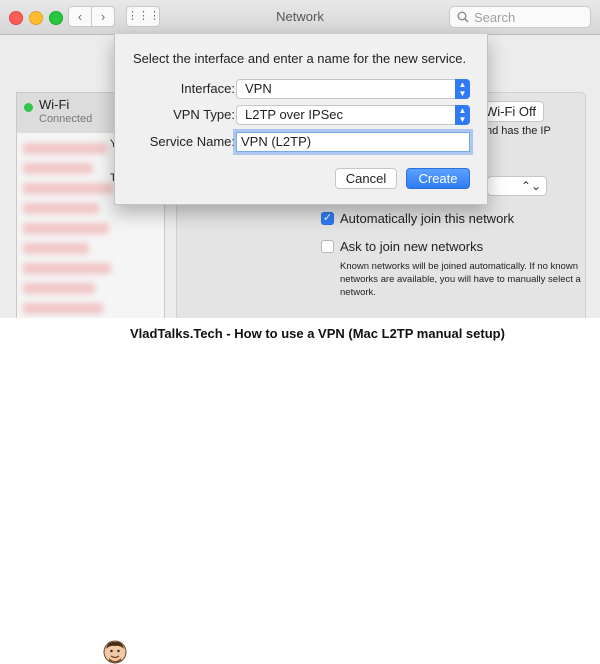  Describe the element at coordinates (427, 218) in the screenshot. I see `auto-join-label: Automatically join this network` at that location.